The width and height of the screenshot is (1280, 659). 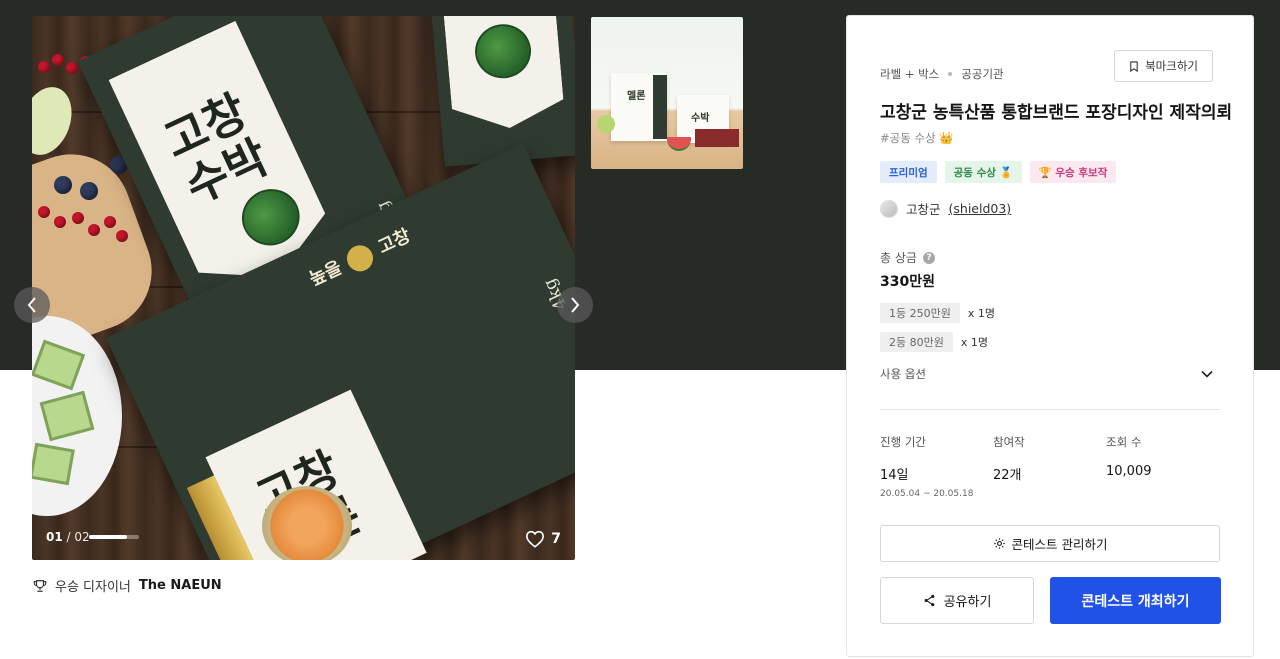 I want to click on cantaloupe-illustration, so click(x=307, y=523).